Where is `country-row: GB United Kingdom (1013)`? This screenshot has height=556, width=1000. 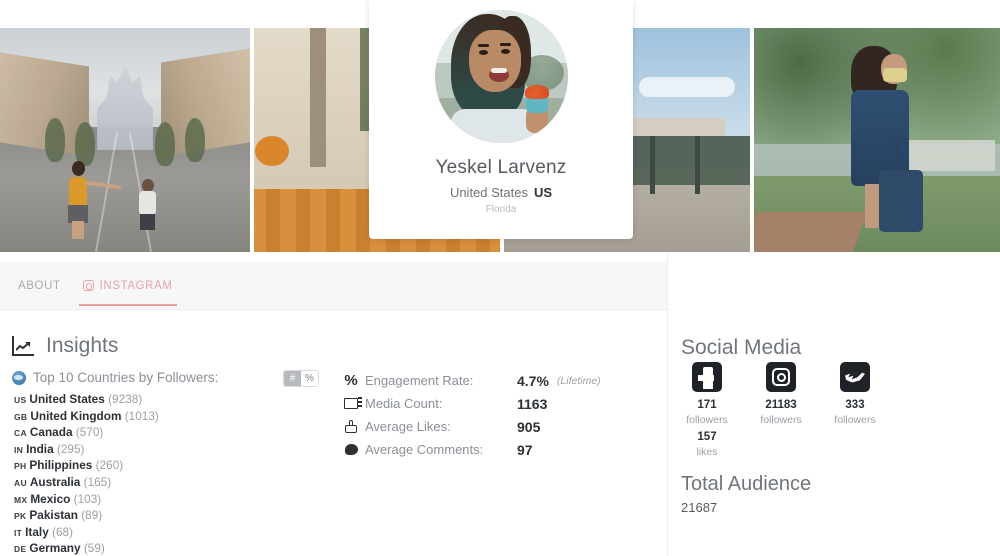 country-row: GB United Kingdom (1013) is located at coordinates (164, 417).